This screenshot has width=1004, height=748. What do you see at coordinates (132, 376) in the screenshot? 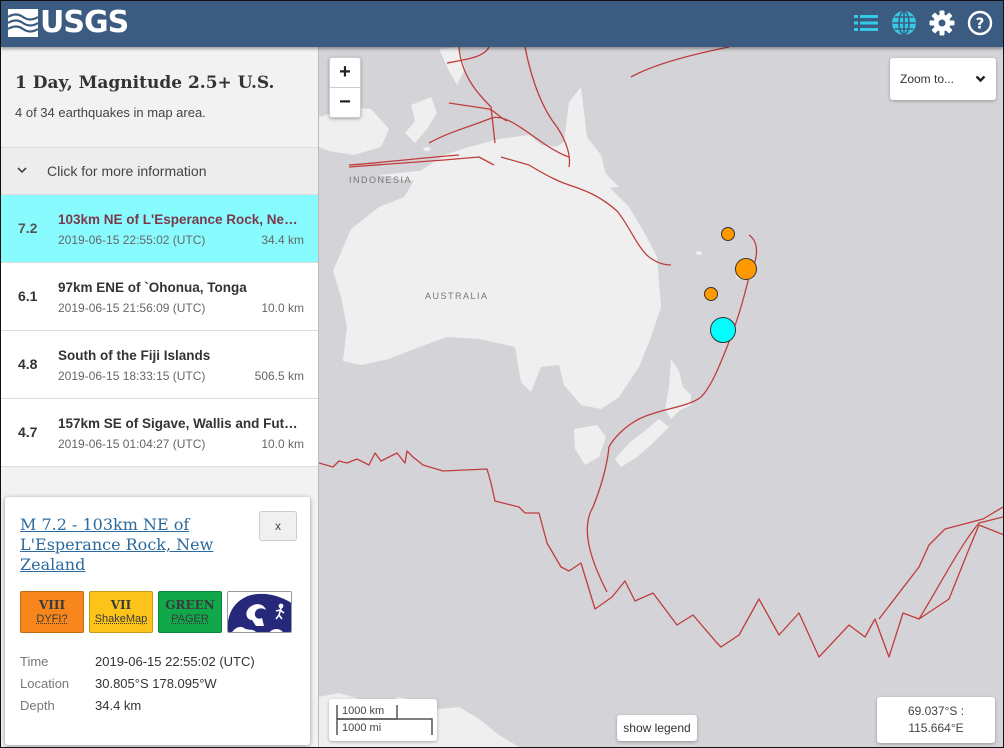
I see `eq-time: 2019-06-15 18:33:15 (UTC)` at bounding box center [132, 376].